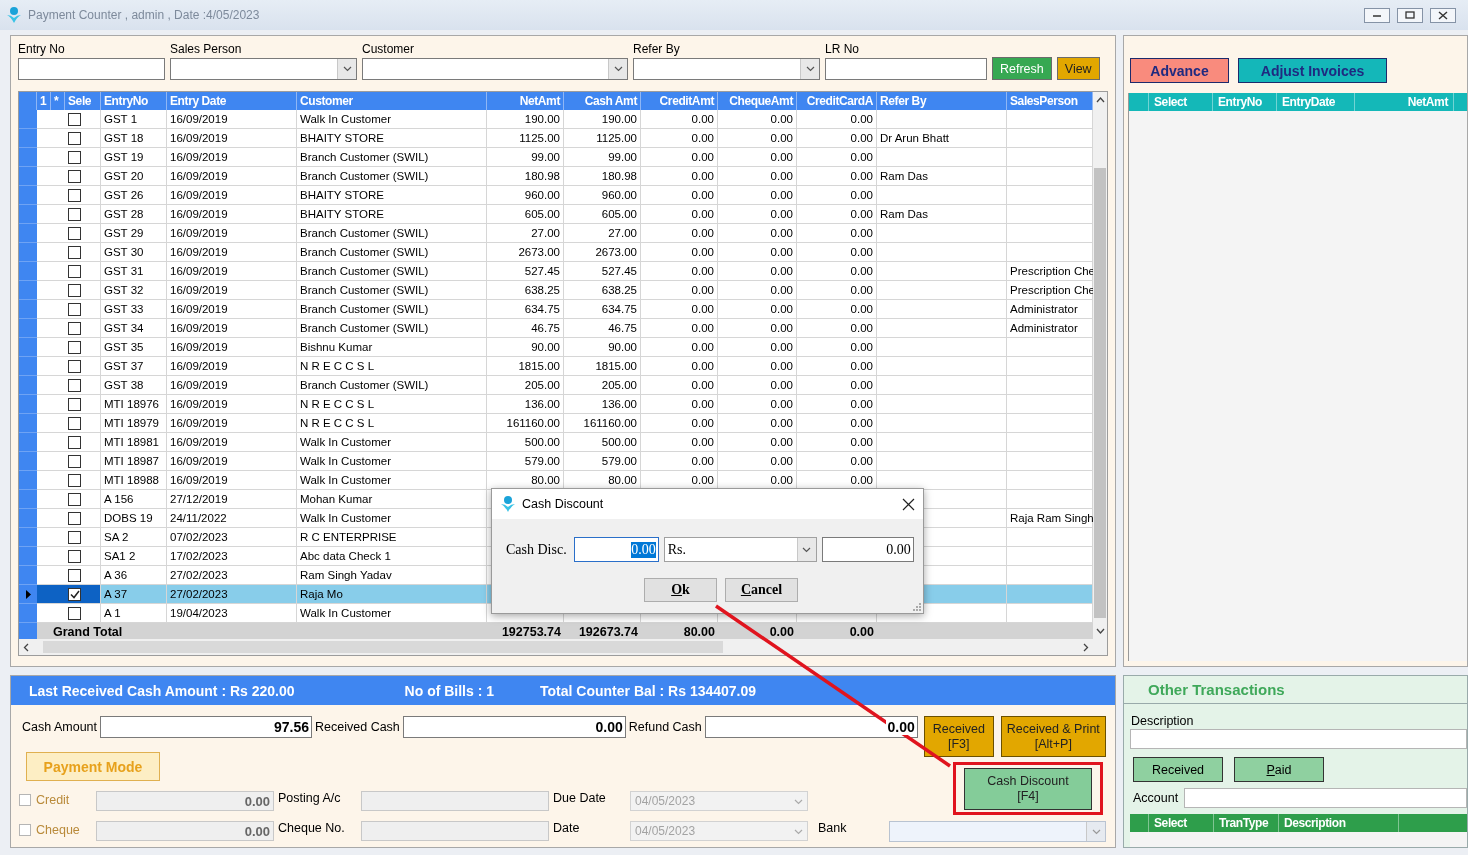 The height and width of the screenshot is (855, 1468). What do you see at coordinates (665, 727) in the screenshot?
I see `field-label: Refund Cash` at bounding box center [665, 727].